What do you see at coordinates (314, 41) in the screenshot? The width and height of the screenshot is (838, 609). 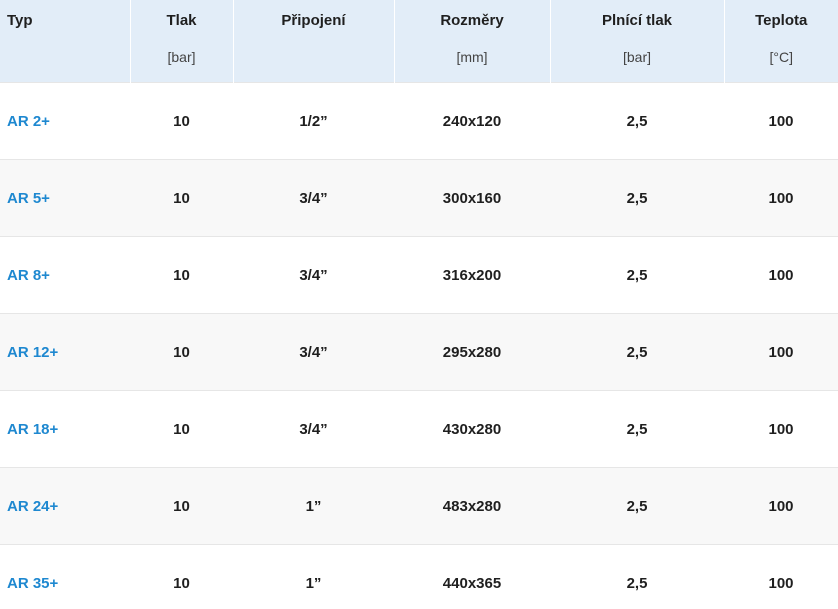 I see `header-connection: Připojení` at bounding box center [314, 41].